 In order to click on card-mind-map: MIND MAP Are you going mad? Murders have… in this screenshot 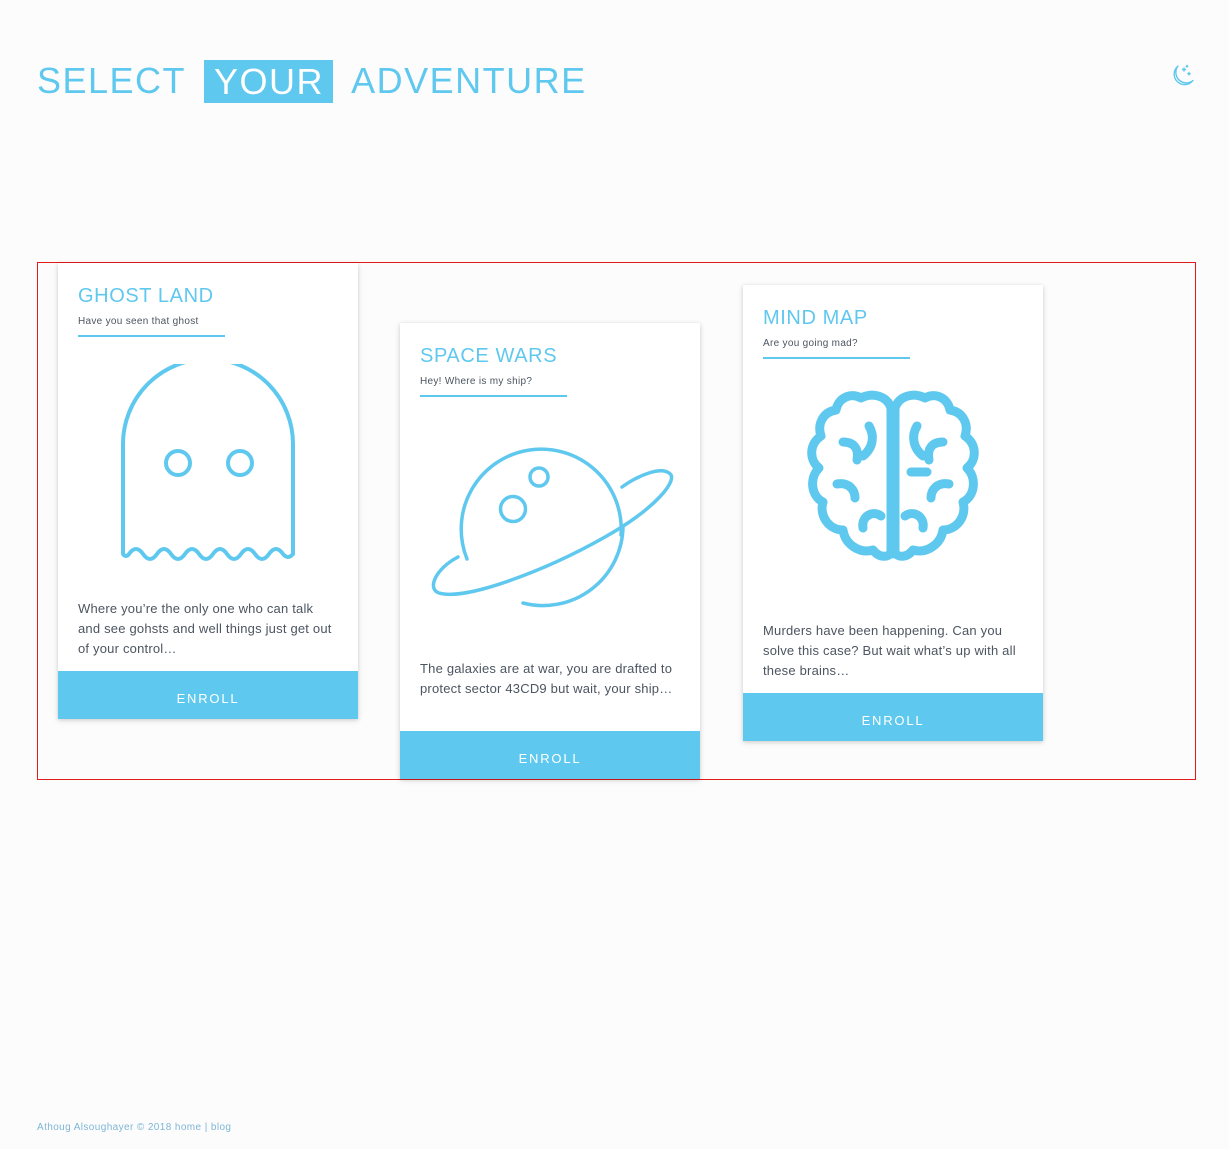, I will do `click(893, 513)`.